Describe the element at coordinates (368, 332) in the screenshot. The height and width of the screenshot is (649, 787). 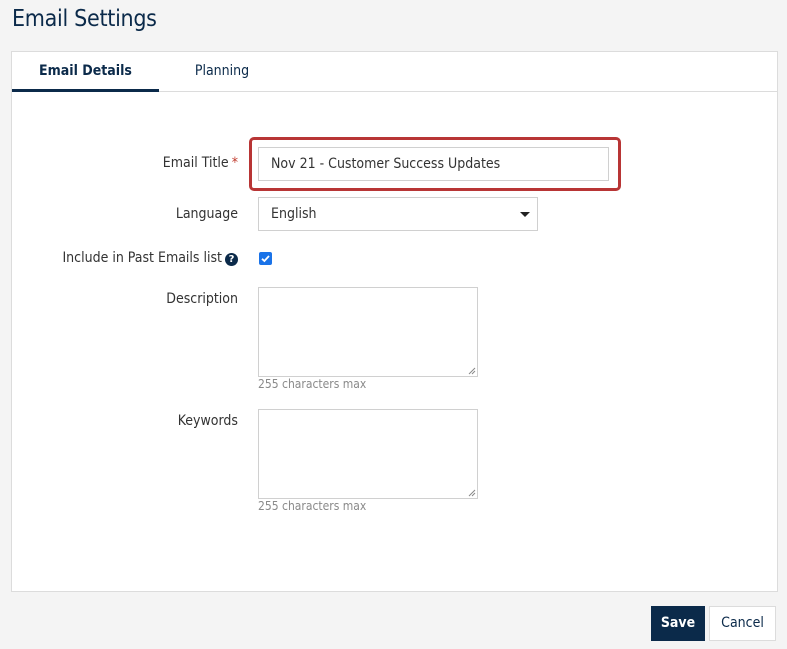
I see `description-textarea` at that location.